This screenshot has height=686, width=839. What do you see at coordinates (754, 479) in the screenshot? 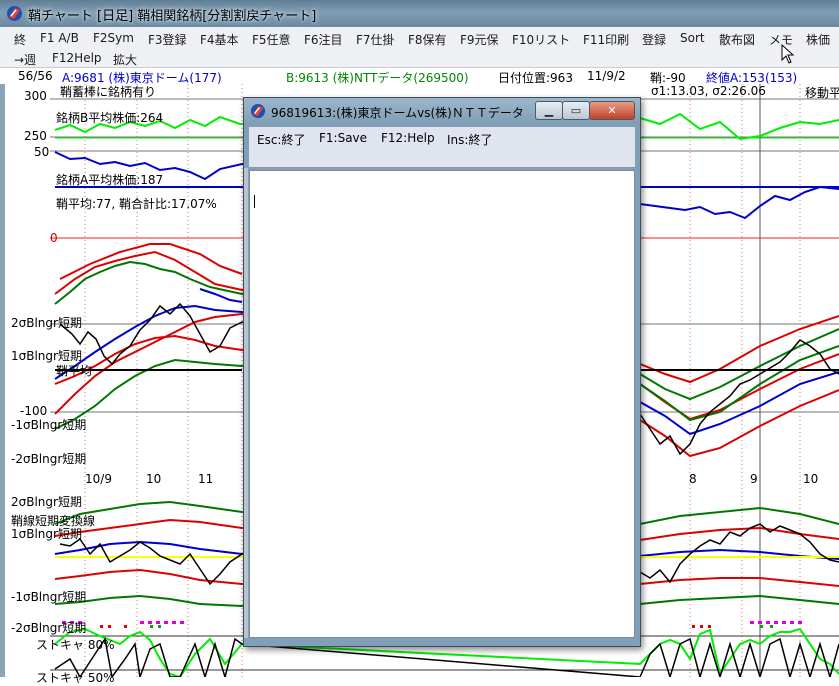
I see `x-tick-9: 9` at bounding box center [754, 479].